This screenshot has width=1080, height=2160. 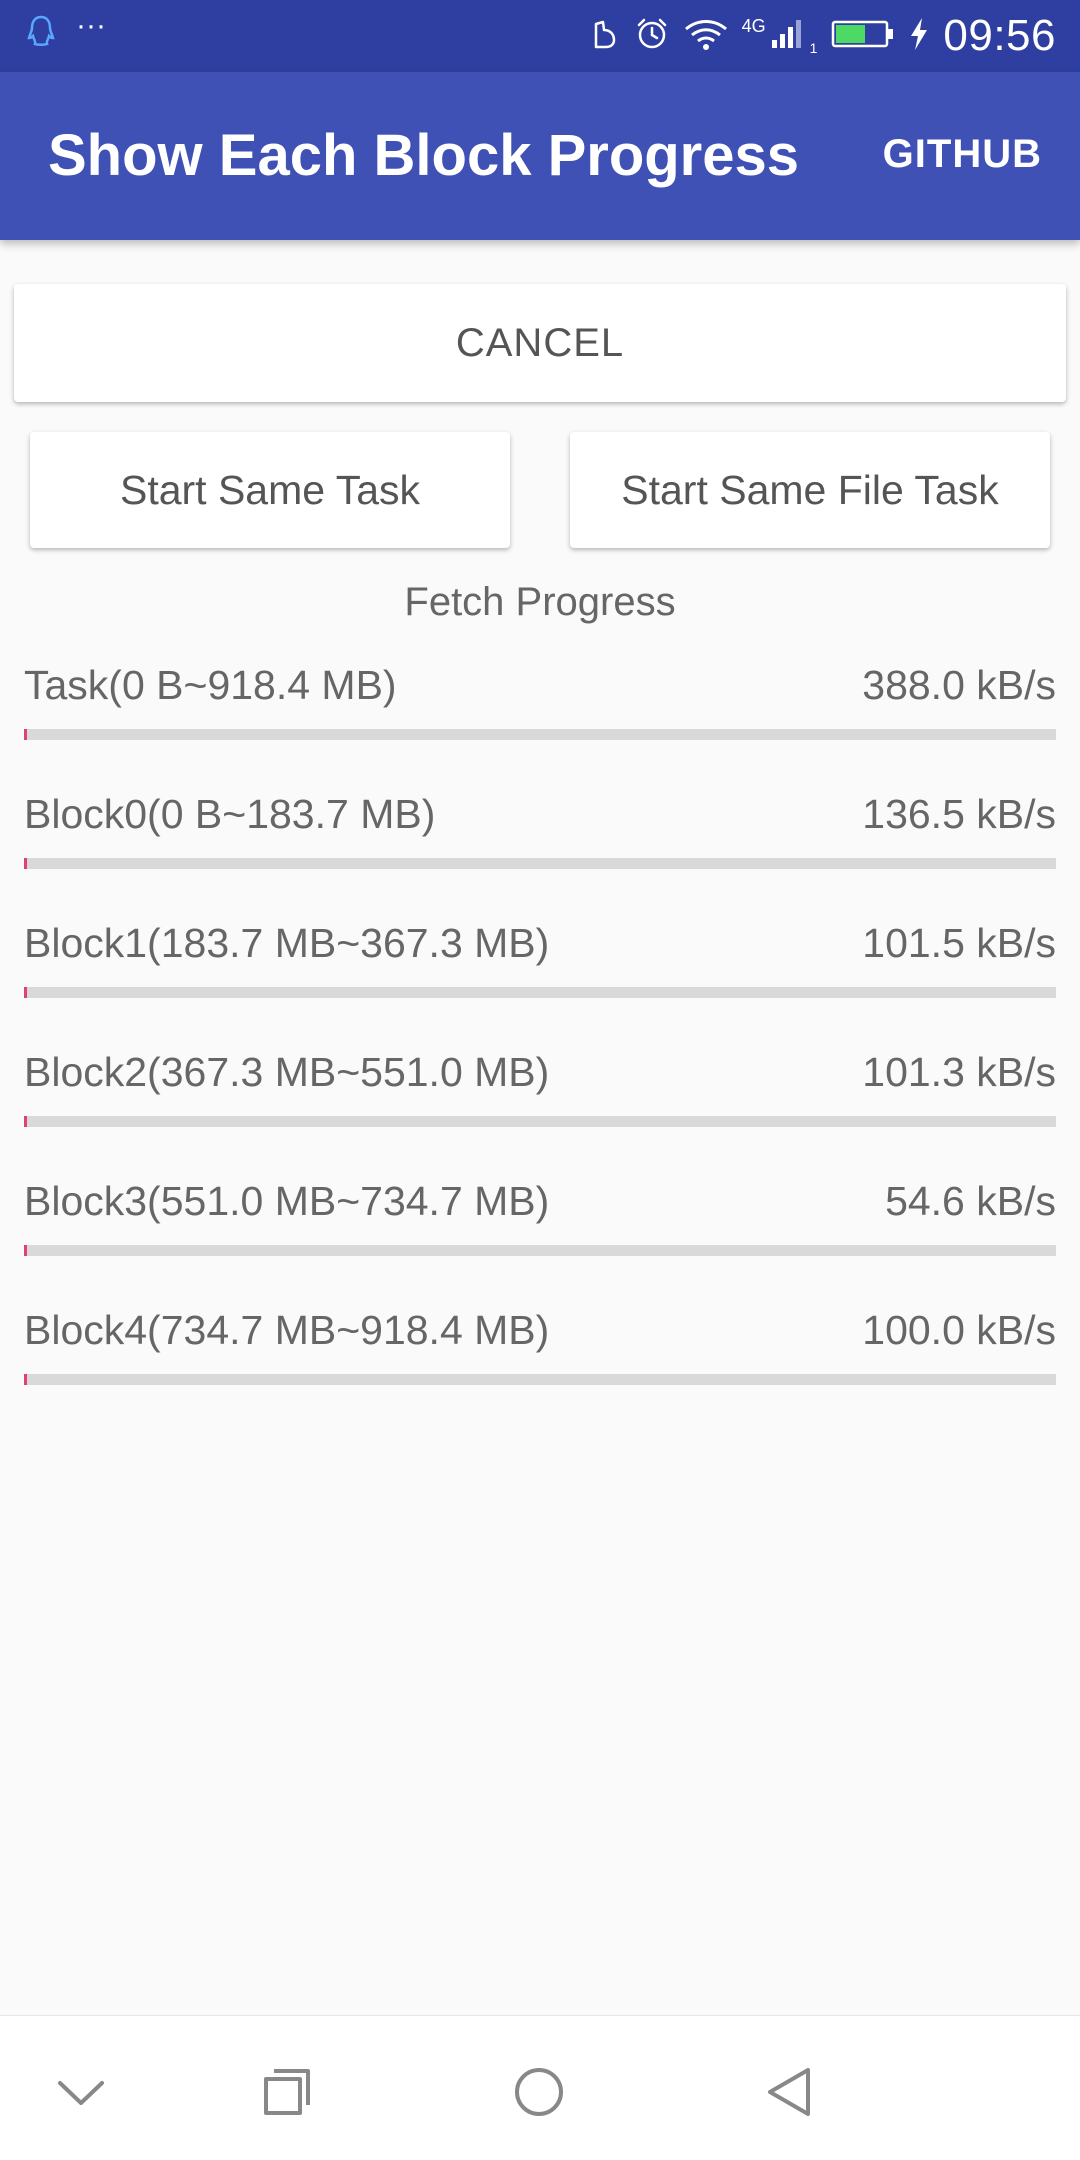 What do you see at coordinates (91, 25) in the screenshot?
I see `more-dots-icon: ···` at bounding box center [91, 25].